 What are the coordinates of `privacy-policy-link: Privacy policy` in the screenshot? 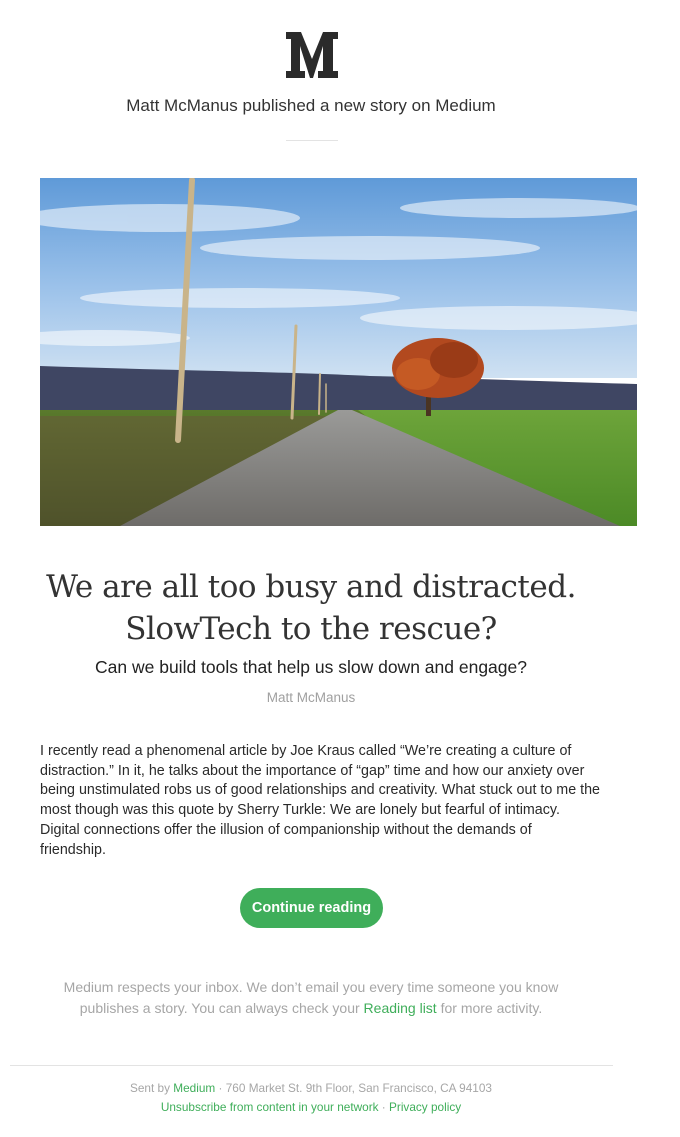 It's located at (425, 1107).